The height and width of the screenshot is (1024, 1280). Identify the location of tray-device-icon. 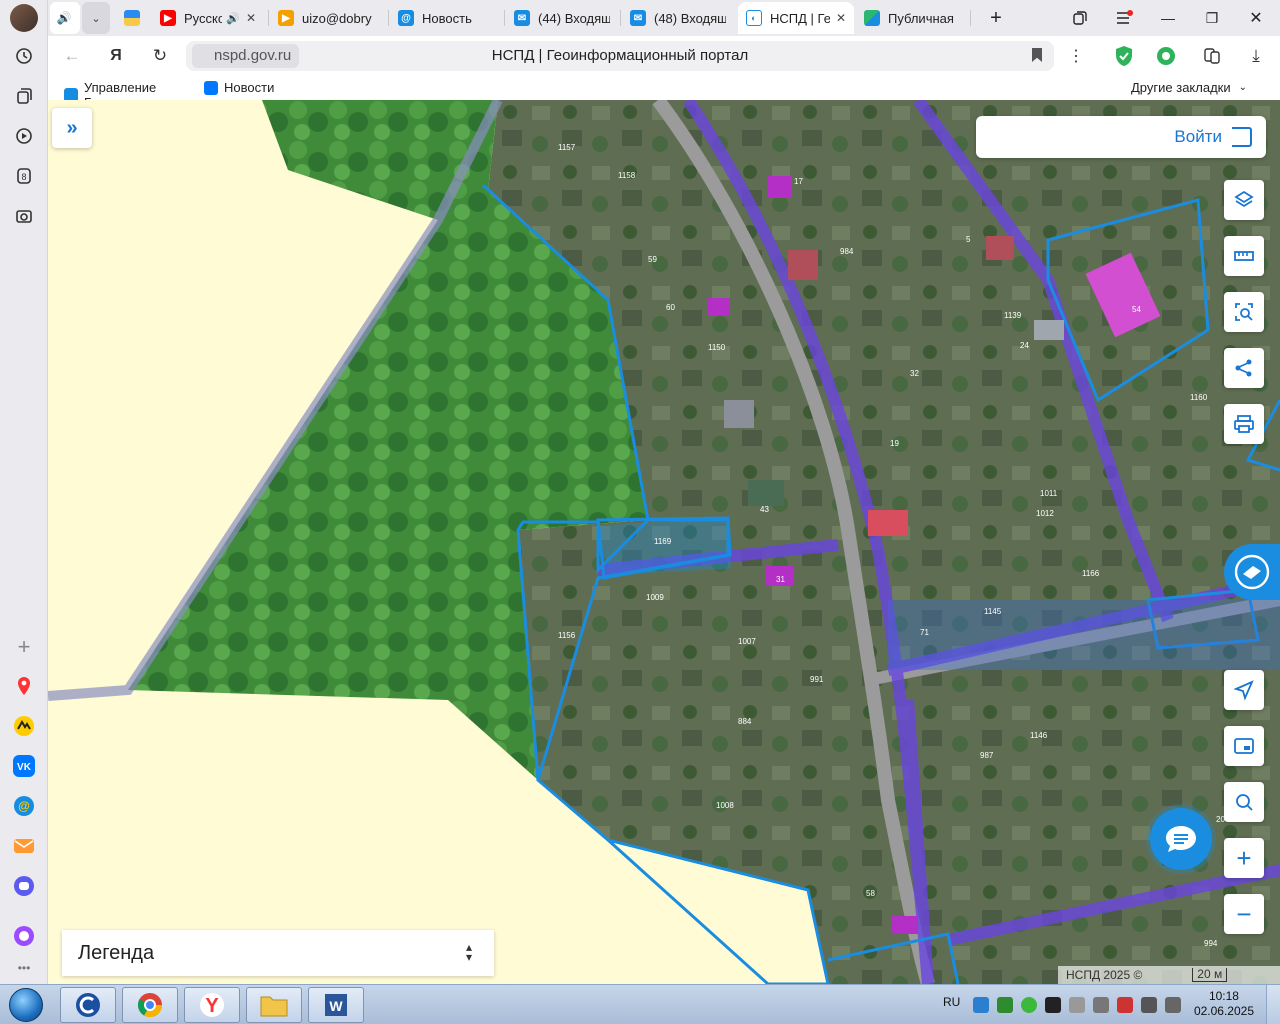
(1101, 1005).